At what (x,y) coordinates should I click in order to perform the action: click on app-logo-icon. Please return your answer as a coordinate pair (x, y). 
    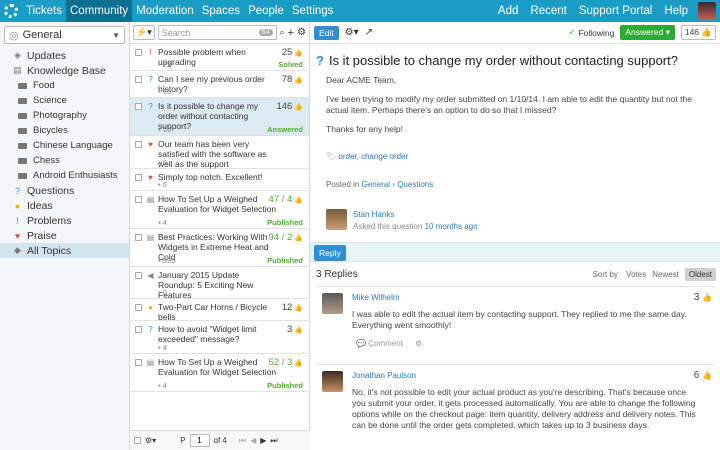
    Looking at the image, I should click on (11, 11).